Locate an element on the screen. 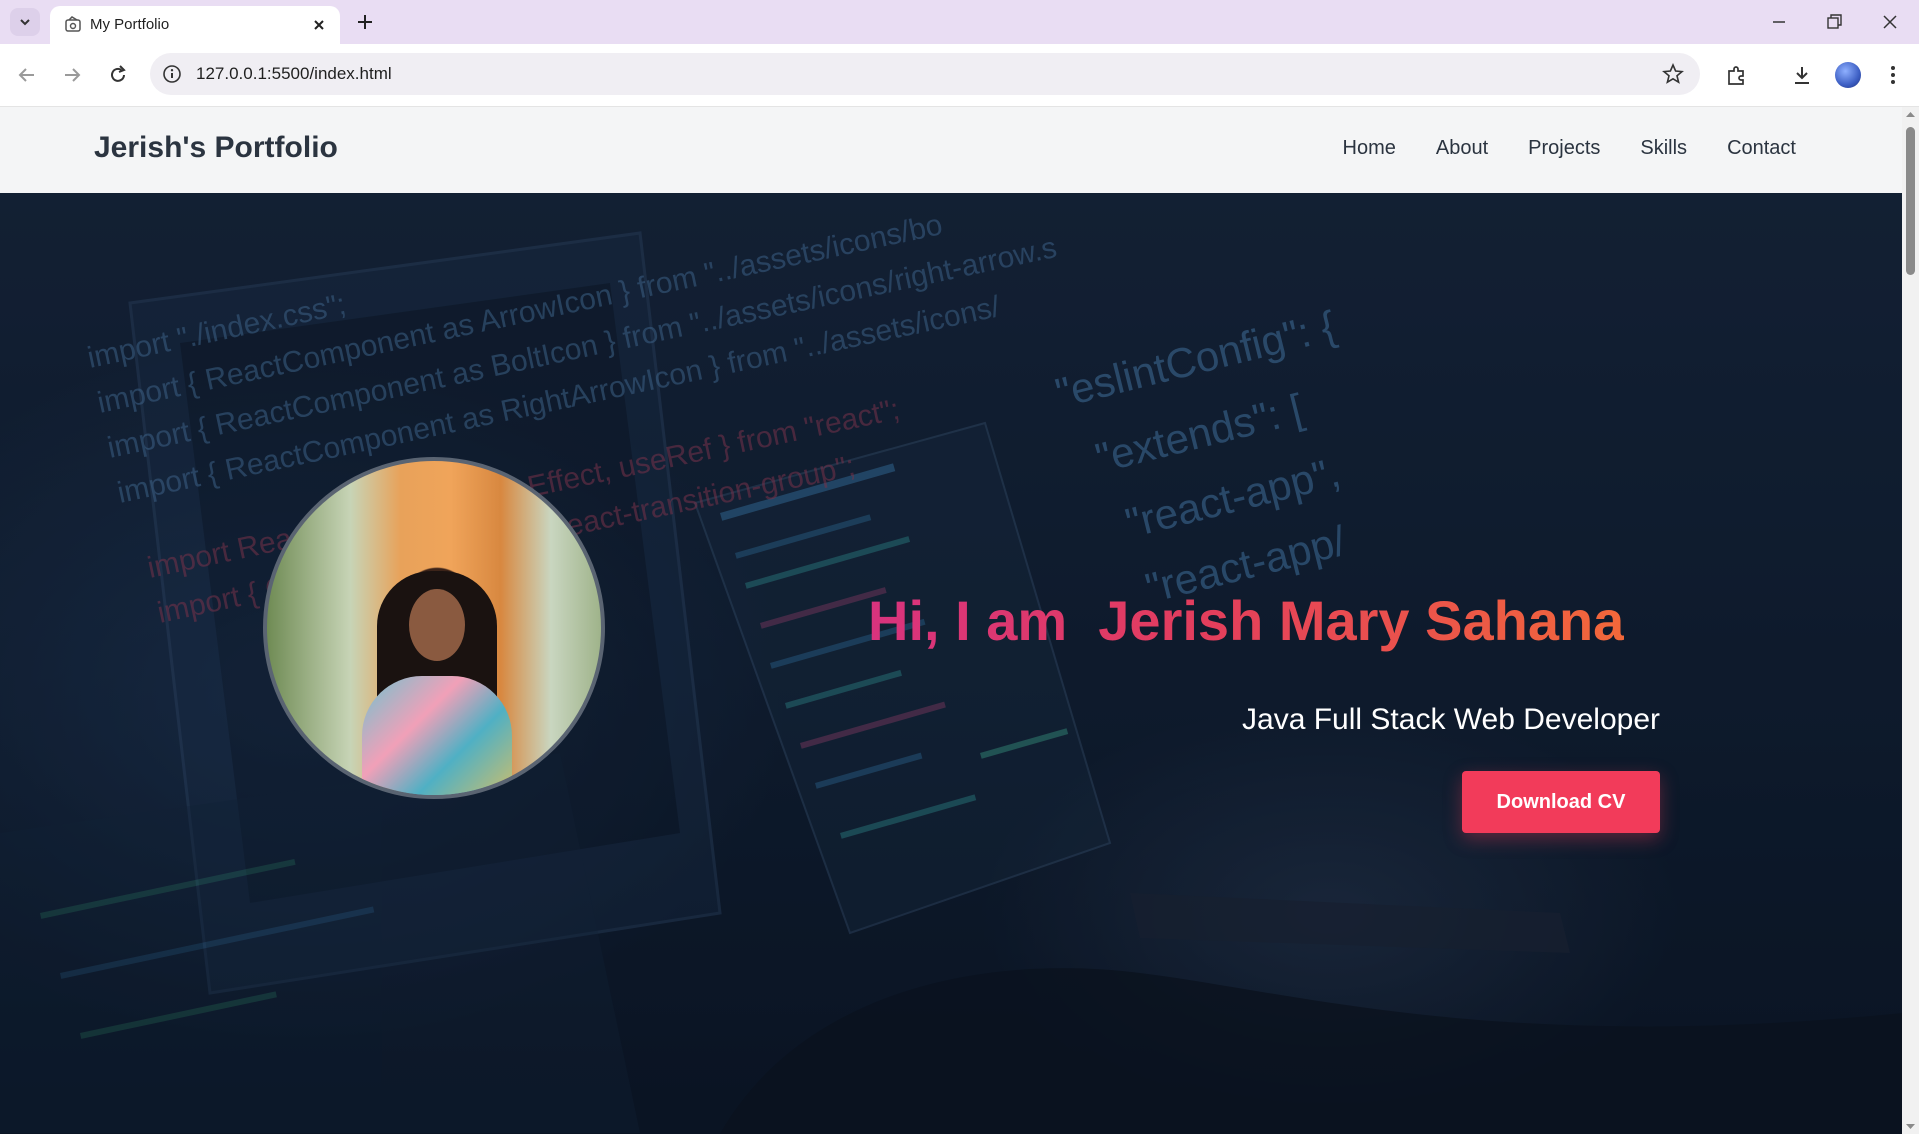  more-menu-icon is located at coordinates (1893, 75).